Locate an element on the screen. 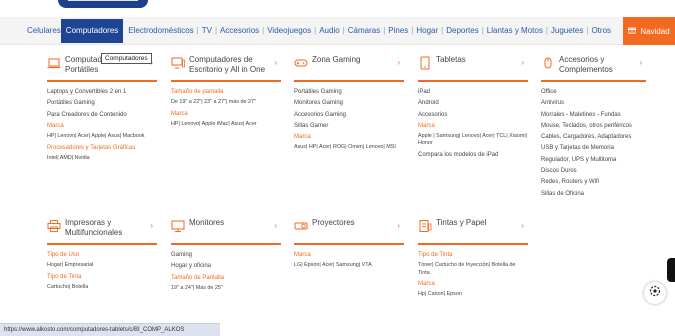 The image size is (675, 336). link-cables: Cables, Cargadores, Adaptadores is located at coordinates (593, 137).